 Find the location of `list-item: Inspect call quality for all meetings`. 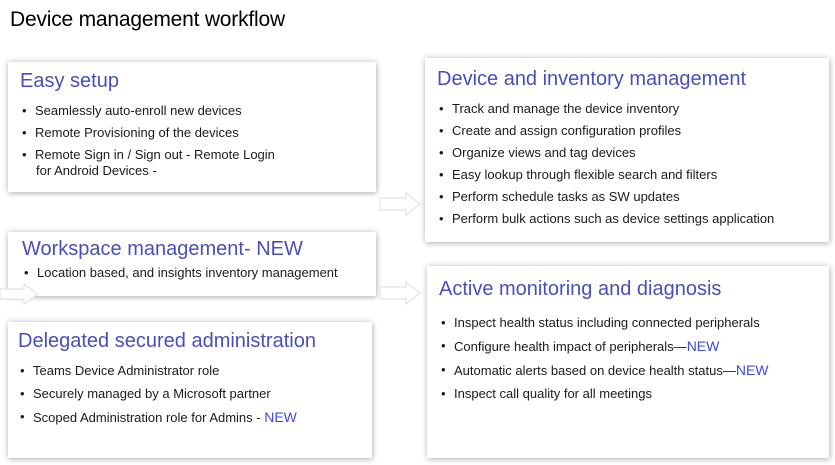

list-item: Inspect call quality for all meetings is located at coordinates (629, 394).